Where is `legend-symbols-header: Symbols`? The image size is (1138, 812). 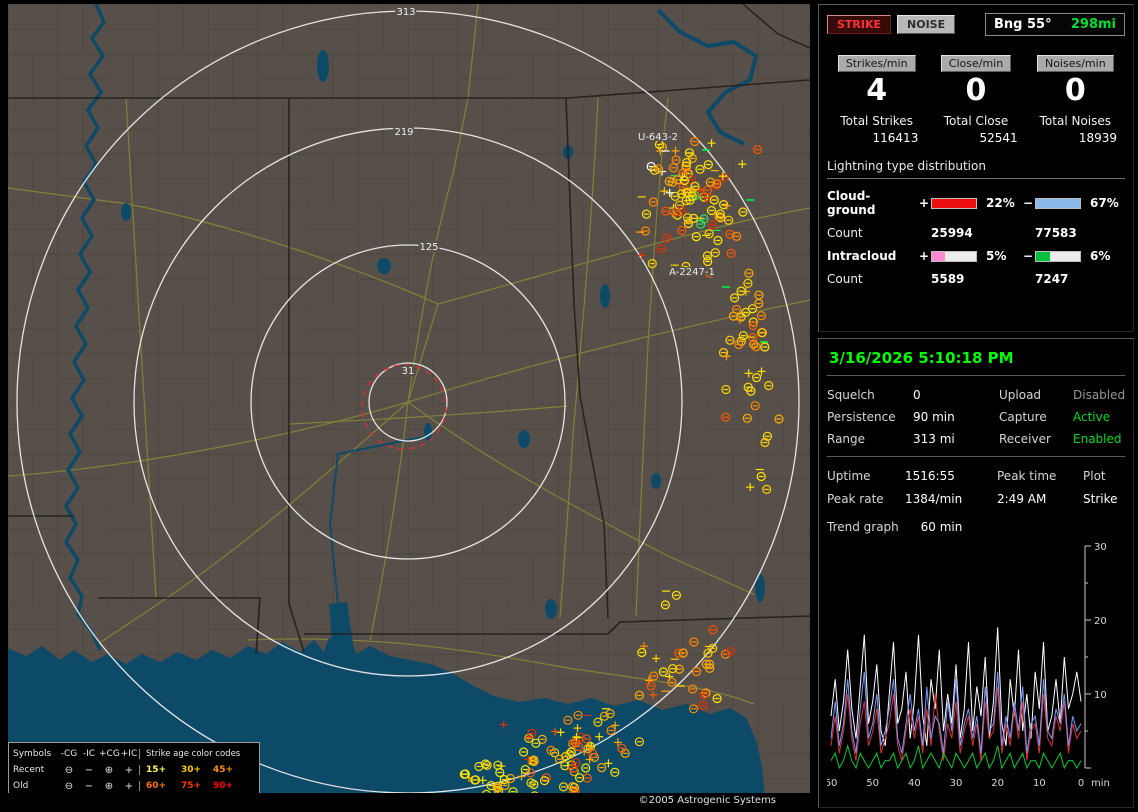
legend-symbols-header: Symbols is located at coordinates (32, 754).